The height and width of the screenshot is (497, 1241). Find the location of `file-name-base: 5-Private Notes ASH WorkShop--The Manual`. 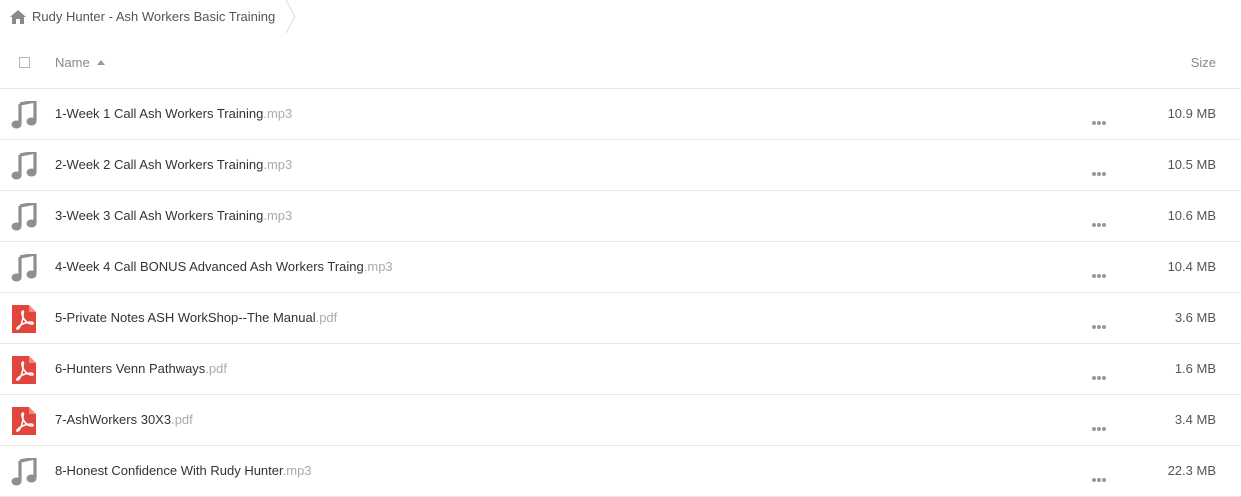

file-name-base: 5-Private Notes ASH WorkShop--The Manual is located at coordinates (185, 317).